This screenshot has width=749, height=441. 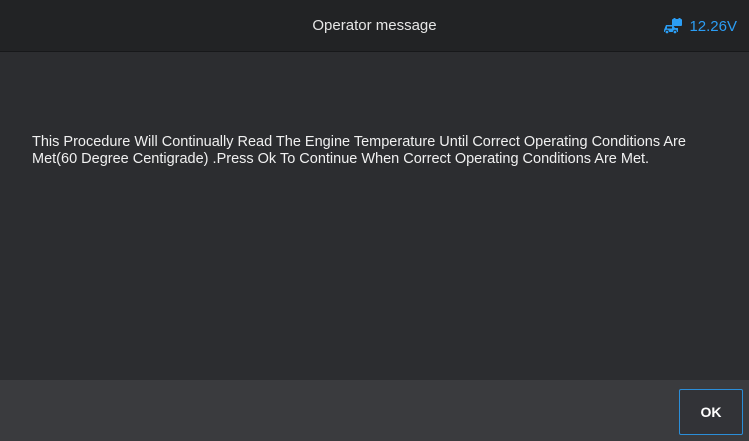 I want to click on page-title: Operator message, so click(x=374, y=25).